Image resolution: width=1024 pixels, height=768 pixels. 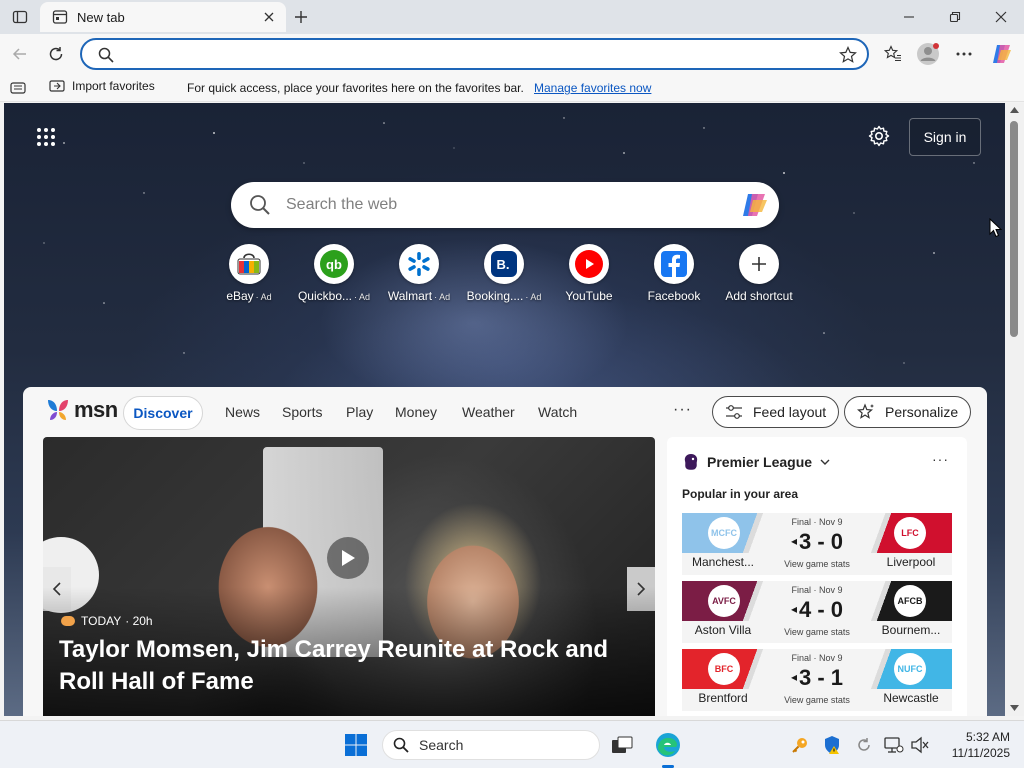 I want to click on start-button, so click(x=356, y=745).